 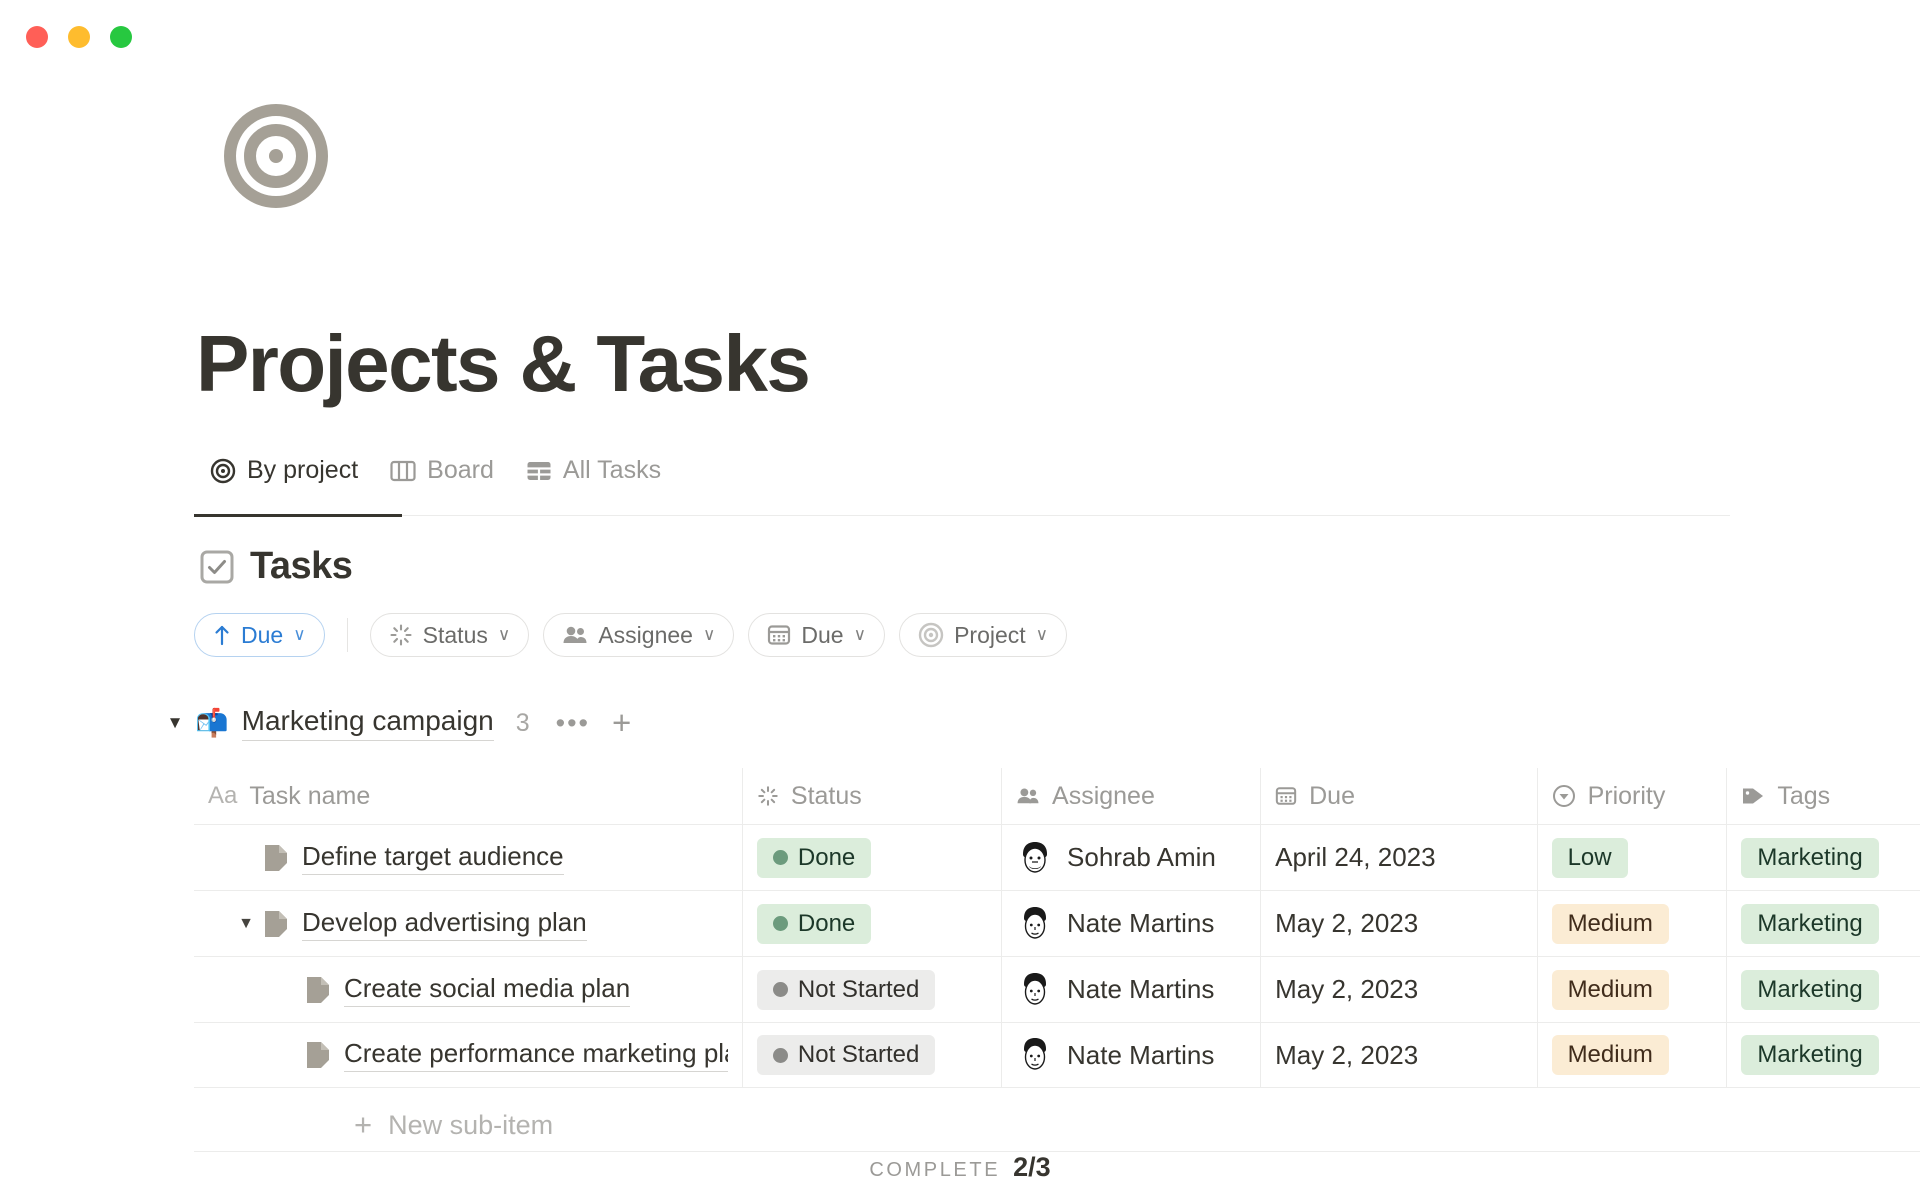 What do you see at coordinates (455, 634) in the screenshot?
I see `filter-pill-label: Status` at bounding box center [455, 634].